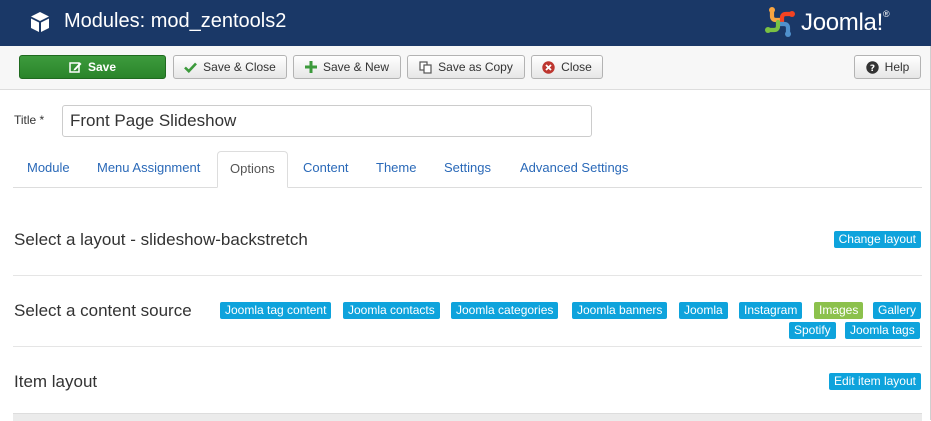 Image resolution: width=931 pixels, height=421 pixels. What do you see at coordinates (239, 67) in the screenshot?
I see `save-close-label: Save & Close` at bounding box center [239, 67].